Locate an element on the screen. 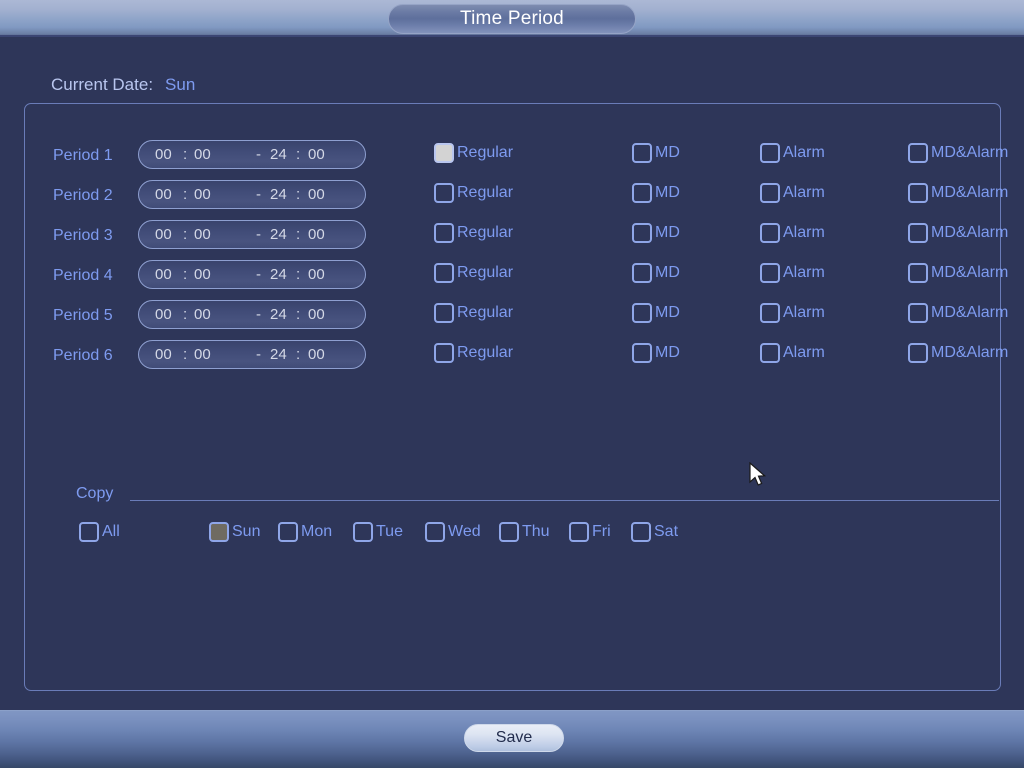  copy-day-sat-box is located at coordinates (641, 532).